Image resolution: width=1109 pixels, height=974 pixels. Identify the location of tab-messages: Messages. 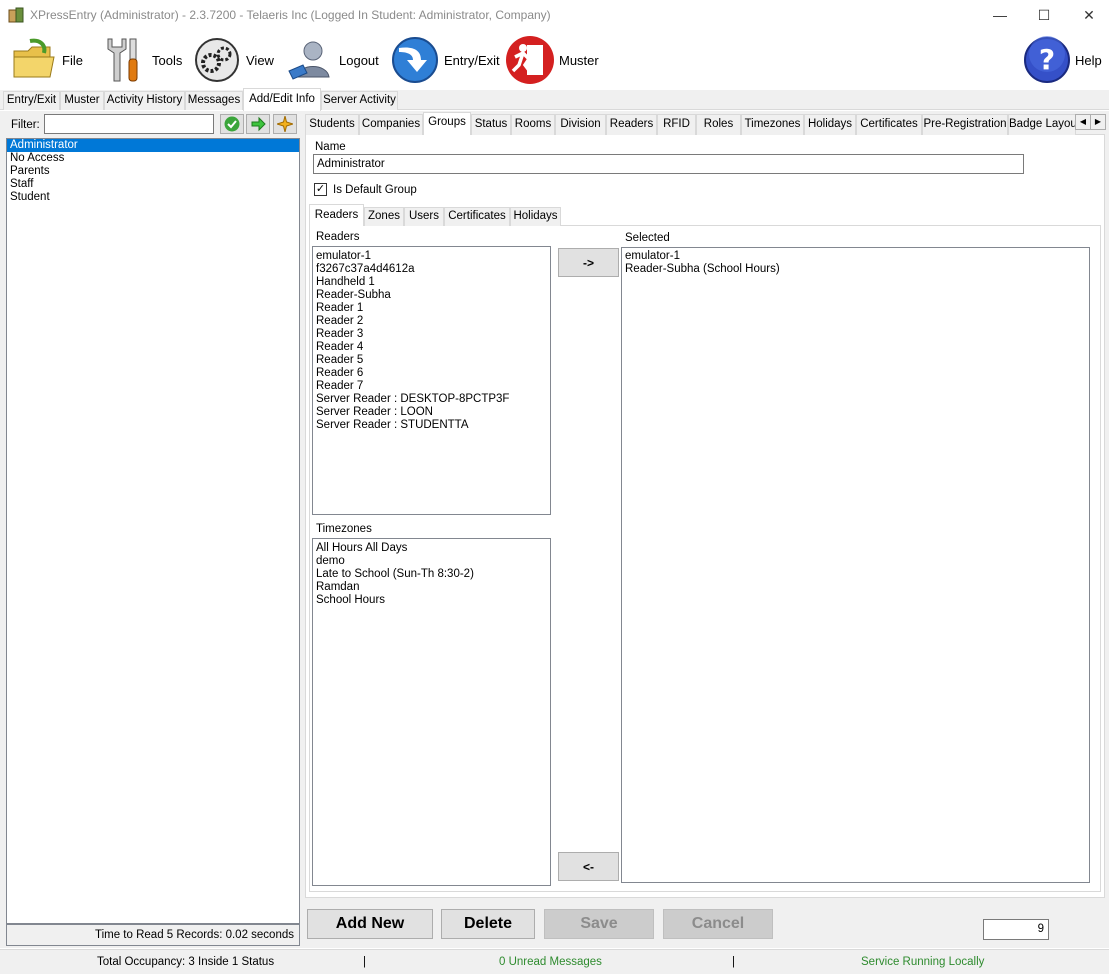
(214, 100).